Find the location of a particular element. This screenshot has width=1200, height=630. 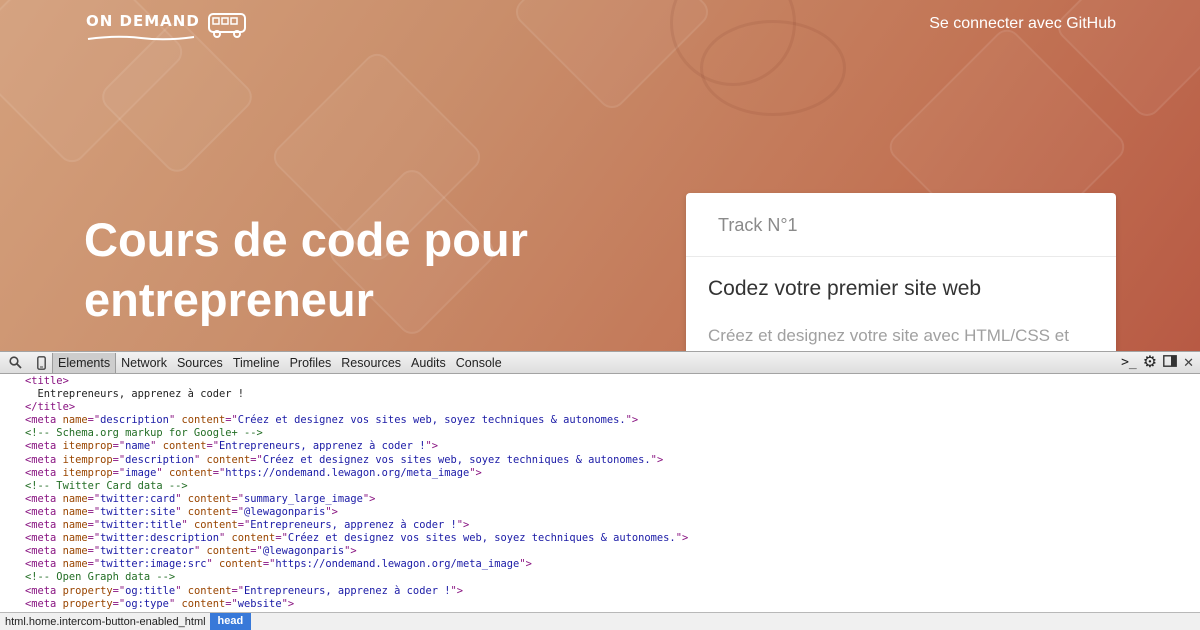

settings-gear-icon: ⚙ is located at coordinates (1150, 362).